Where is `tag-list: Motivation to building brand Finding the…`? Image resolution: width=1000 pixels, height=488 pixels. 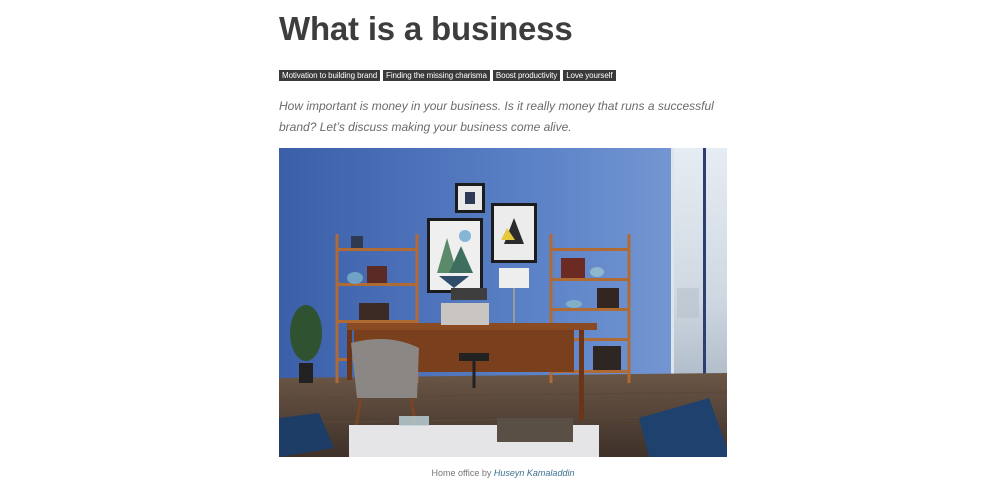 tag-list: Motivation to building brand Finding the… is located at coordinates (447, 75).